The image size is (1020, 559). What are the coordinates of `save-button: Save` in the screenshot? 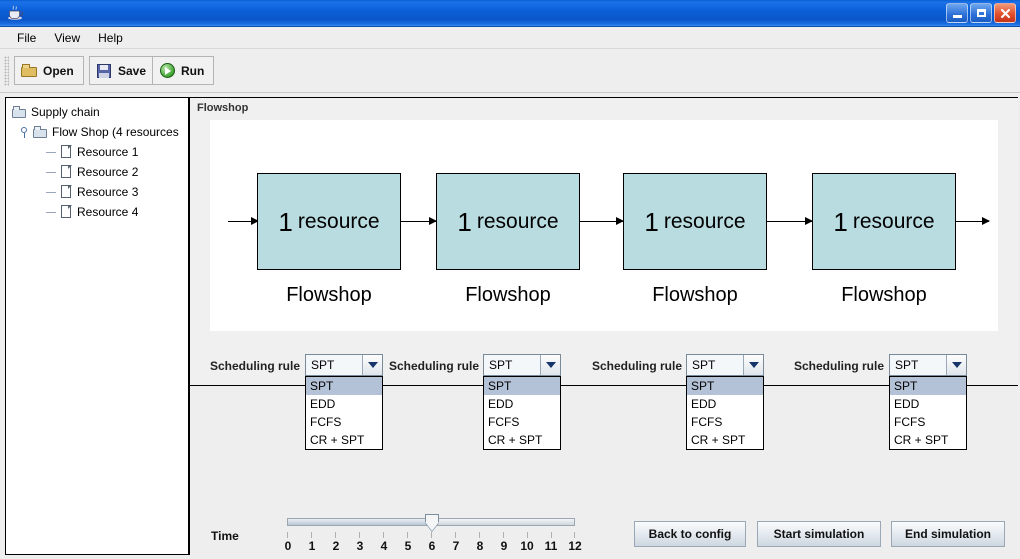 It's located at (123, 70).